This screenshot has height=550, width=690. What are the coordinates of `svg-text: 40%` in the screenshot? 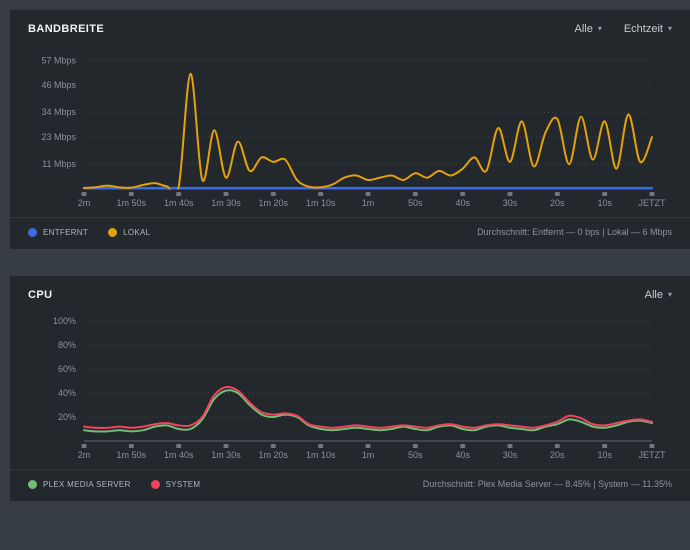 It's located at (67, 393).